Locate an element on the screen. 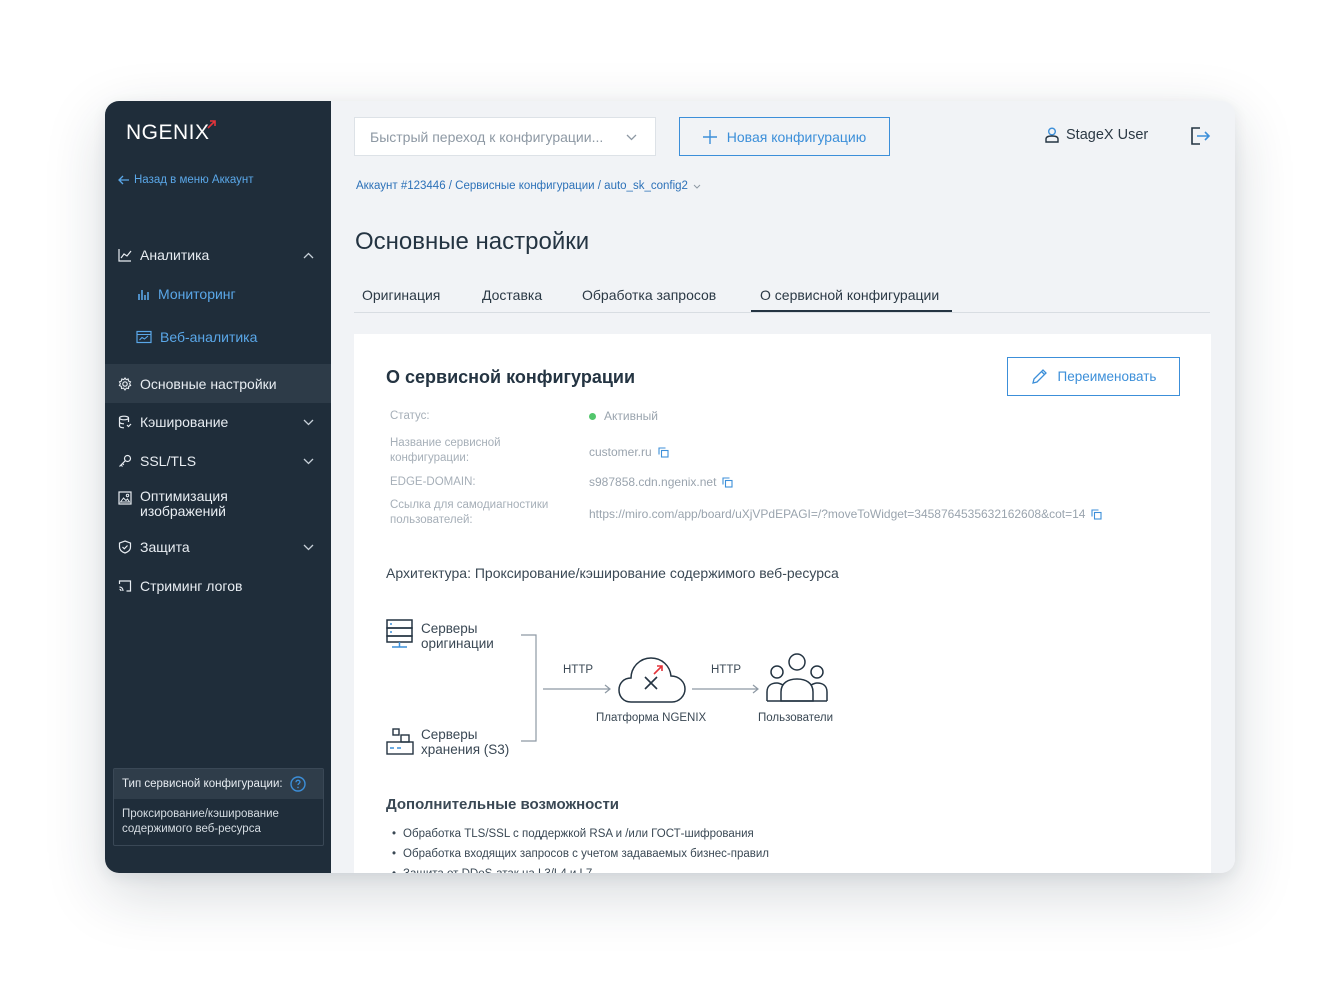  sidebar-item-label: Кэширование is located at coordinates (184, 422).